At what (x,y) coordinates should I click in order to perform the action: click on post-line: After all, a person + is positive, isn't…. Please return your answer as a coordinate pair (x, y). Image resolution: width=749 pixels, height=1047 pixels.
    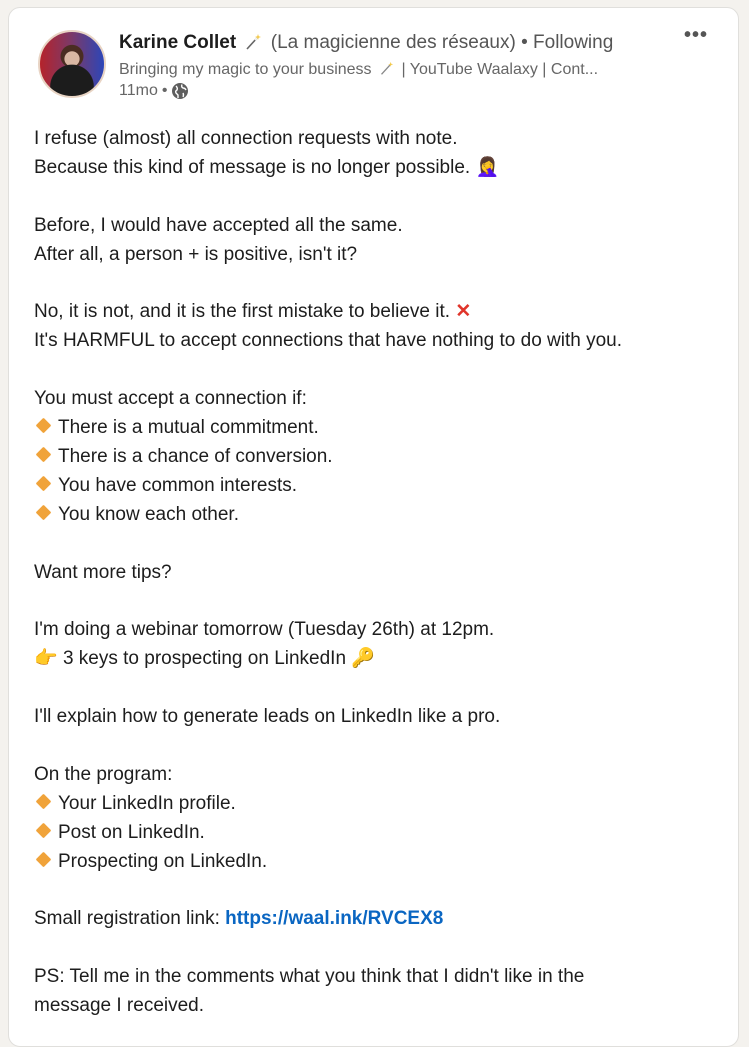
    Looking at the image, I should click on (196, 254).